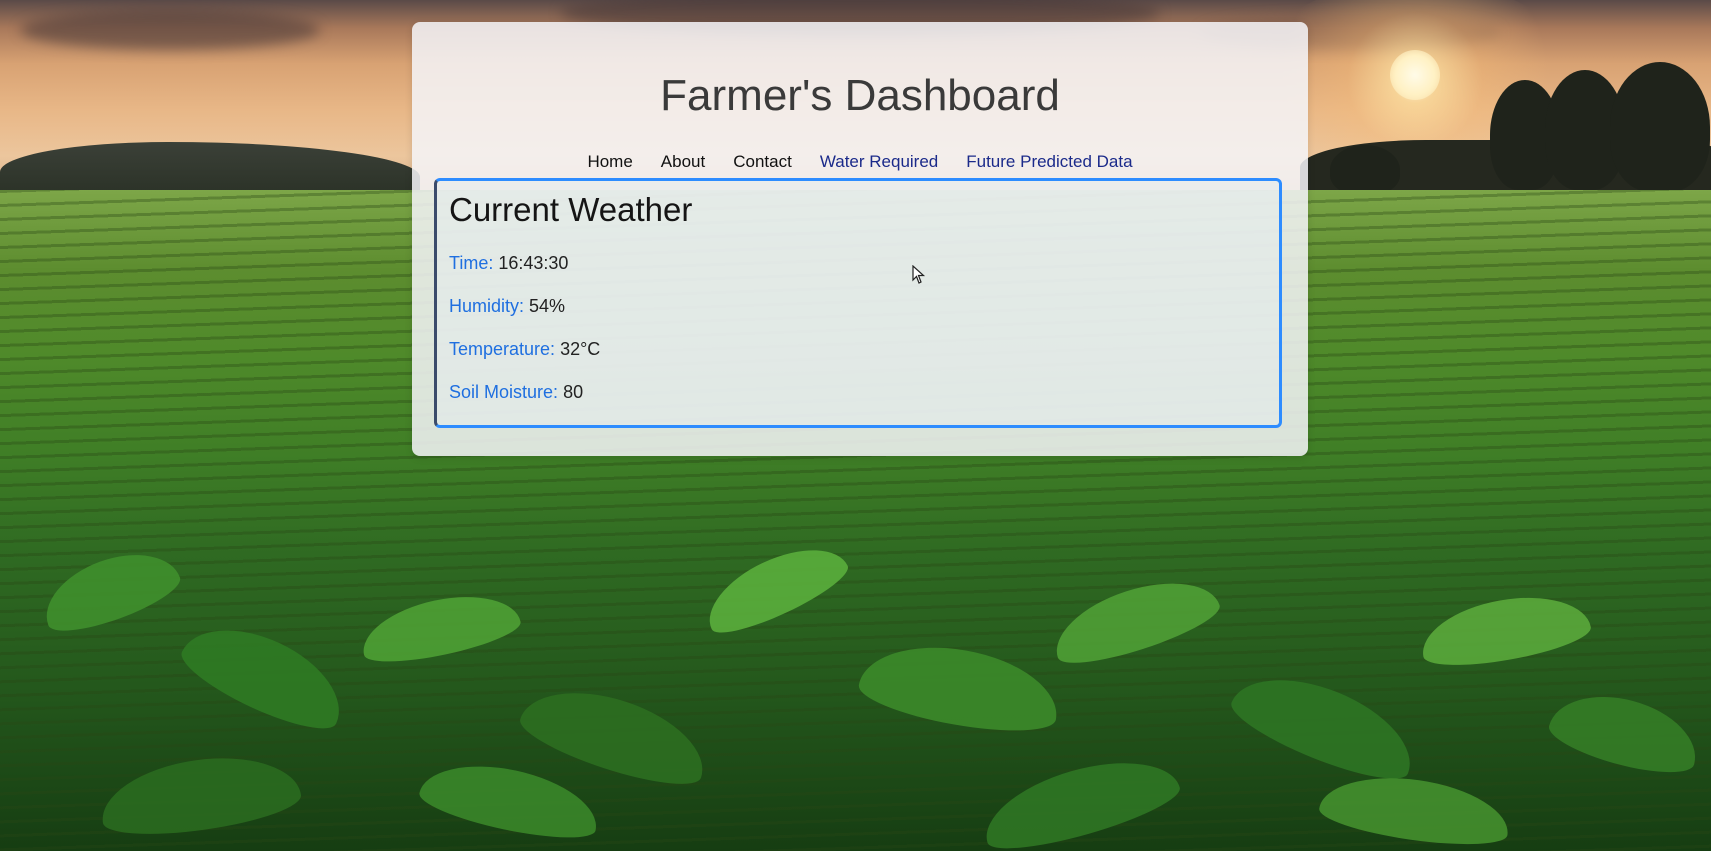  Describe the element at coordinates (170, 30) in the screenshot. I see `cloud` at that location.